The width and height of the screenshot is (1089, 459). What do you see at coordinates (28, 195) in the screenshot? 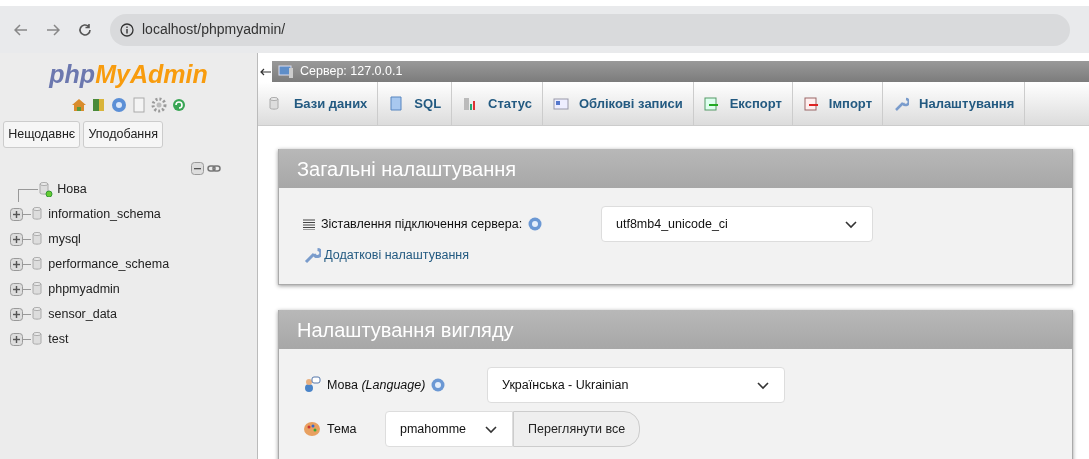
I see `tree-connector` at bounding box center [28, 195].